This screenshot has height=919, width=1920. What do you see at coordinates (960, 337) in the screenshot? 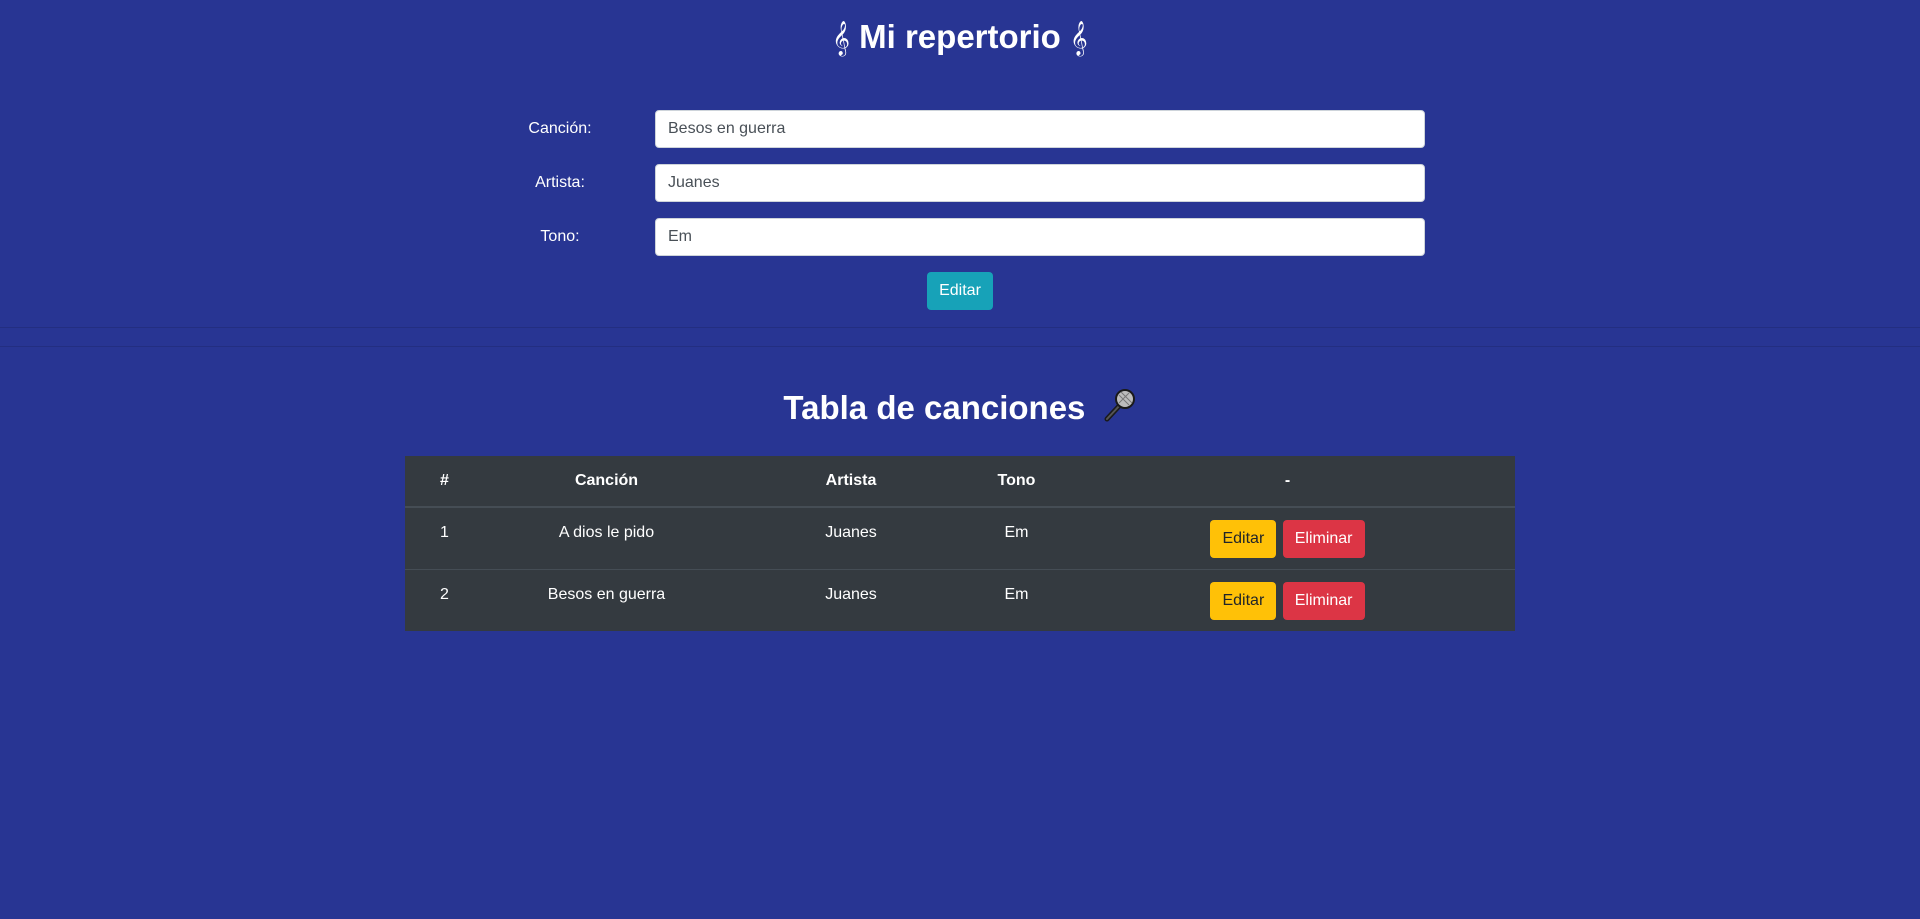
I see `section-divider` at bounding box center [960, 337].